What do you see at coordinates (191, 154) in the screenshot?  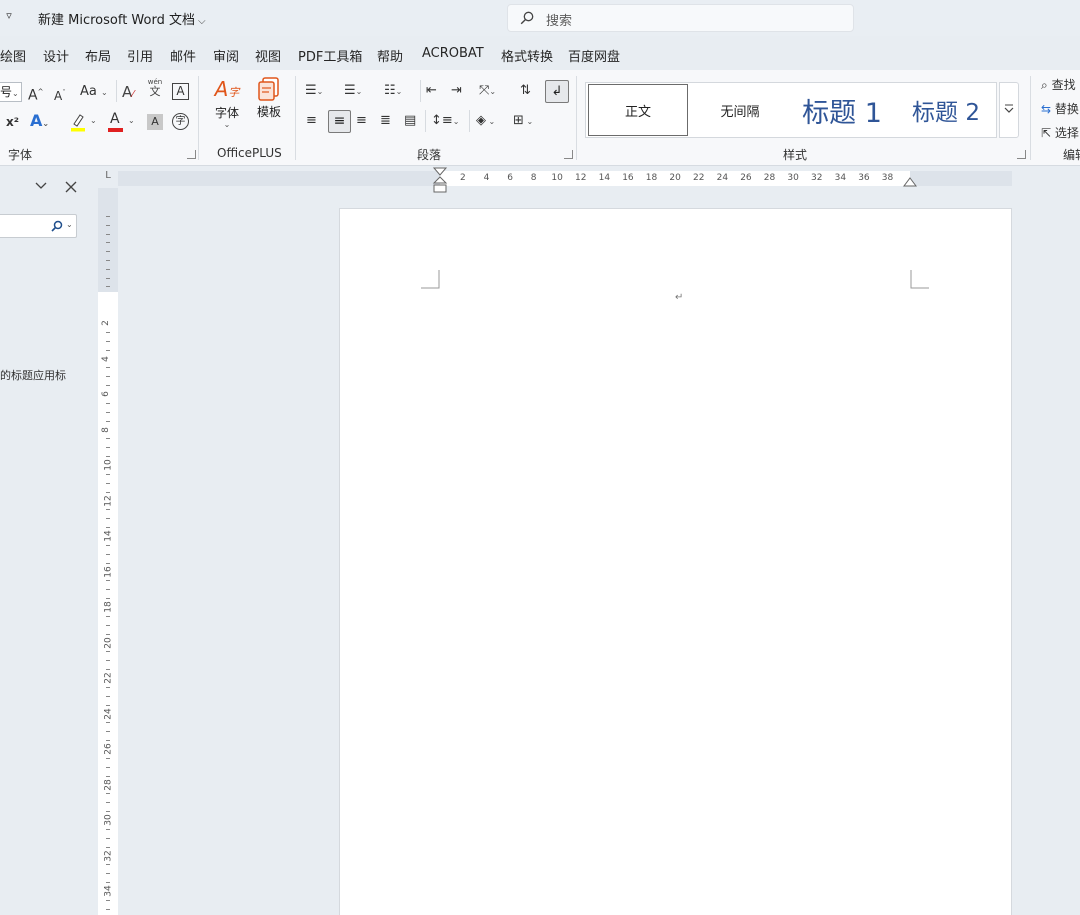 I see `font-dialog-launcher-icon` at bounding box center [191, 154].